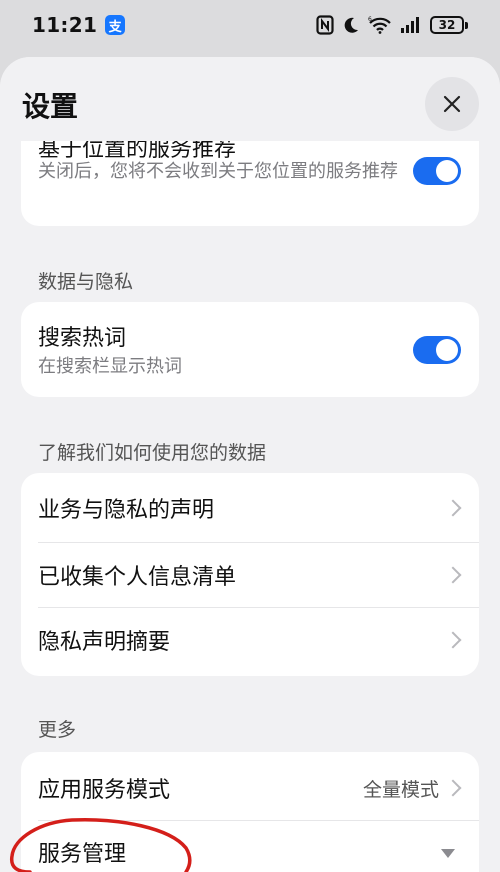  What do you see at coordinates (370, 19) in the screenshot?
I see `svg-text: 6` at bounding box center [370, 19].